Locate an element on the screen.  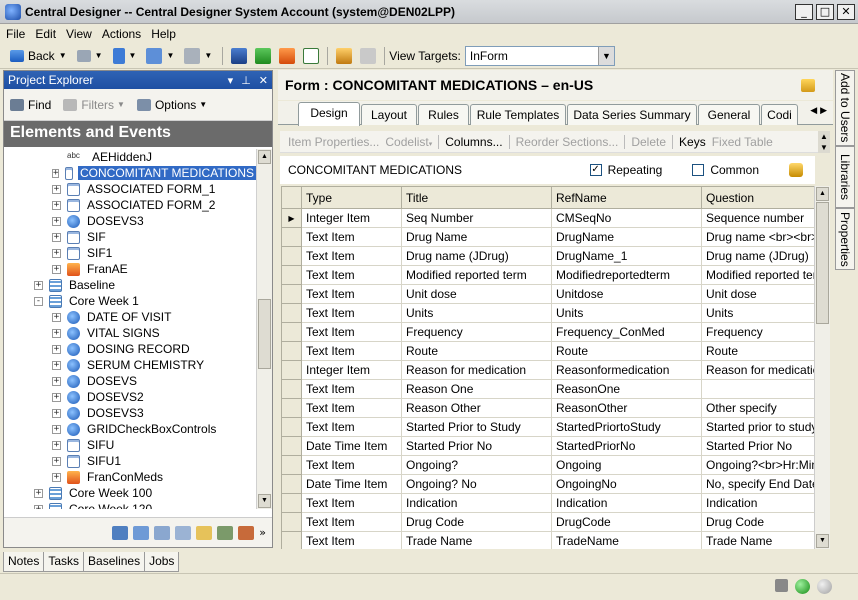
scroll-thumb is located at coordinates (822, 263).